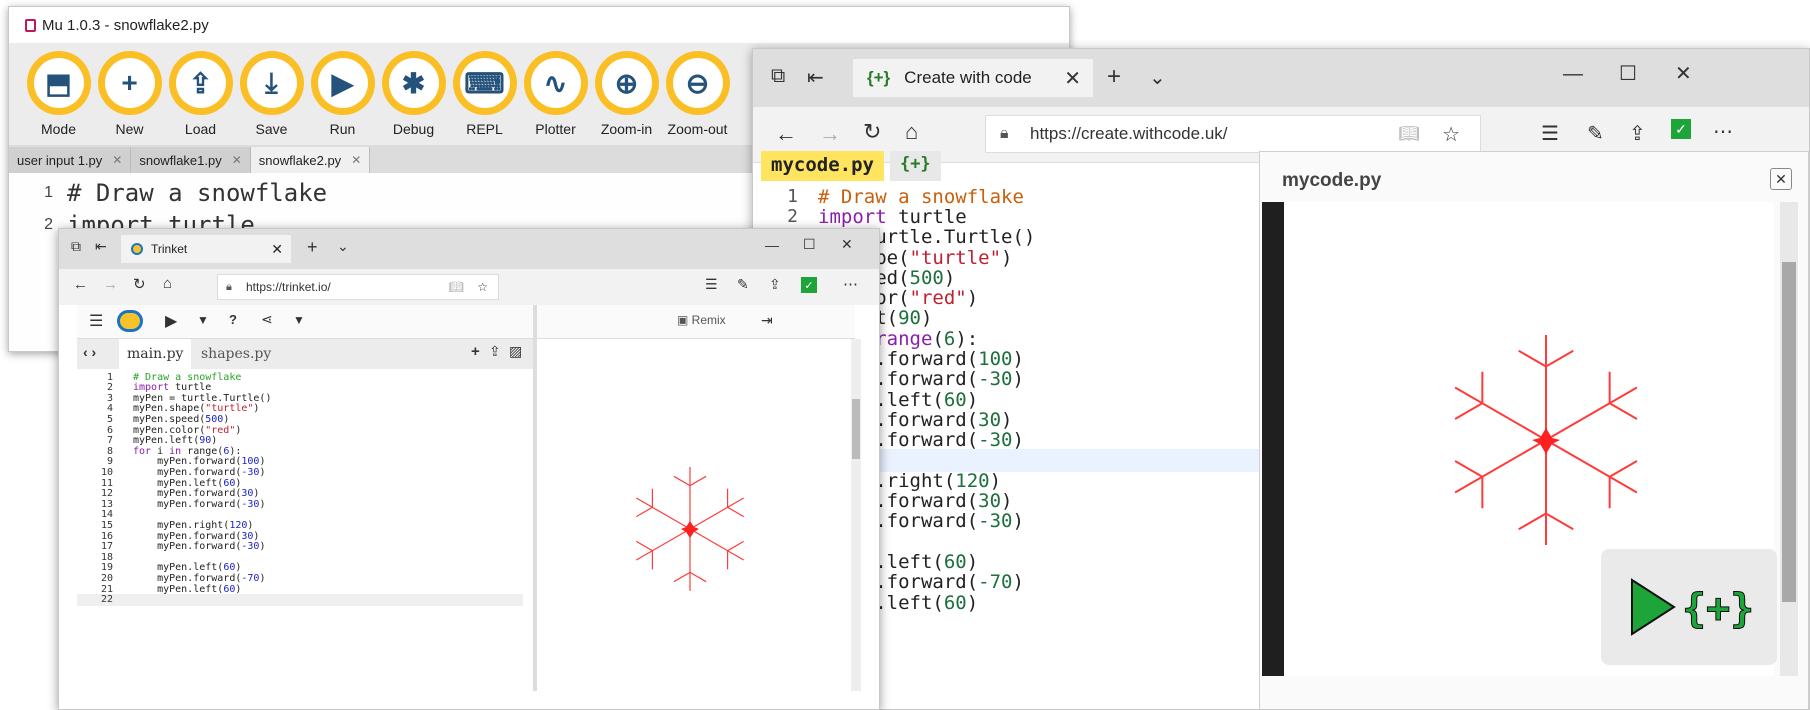 The height and width of the screenshot is (710, 1810). I want to click on mu-file-tab: user input 1.py ✕, so click(70, 160).